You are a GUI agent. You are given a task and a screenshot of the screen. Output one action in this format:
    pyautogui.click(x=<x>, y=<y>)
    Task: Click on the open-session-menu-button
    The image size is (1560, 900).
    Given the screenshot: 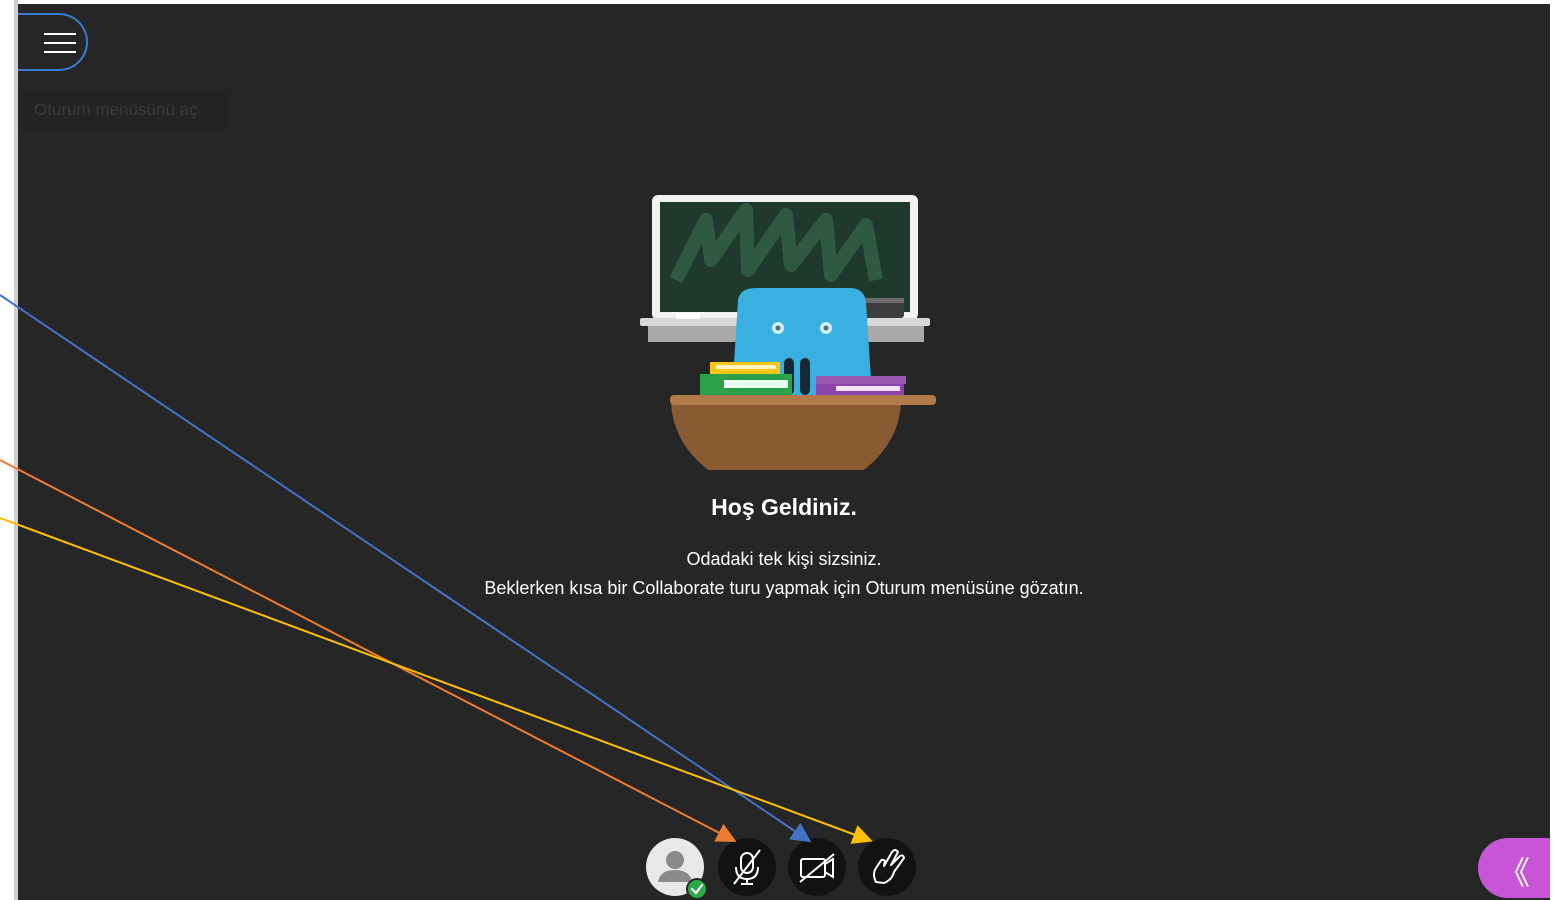 What is the action you would take?
    pyautogui.click(x=53, y=42)
    